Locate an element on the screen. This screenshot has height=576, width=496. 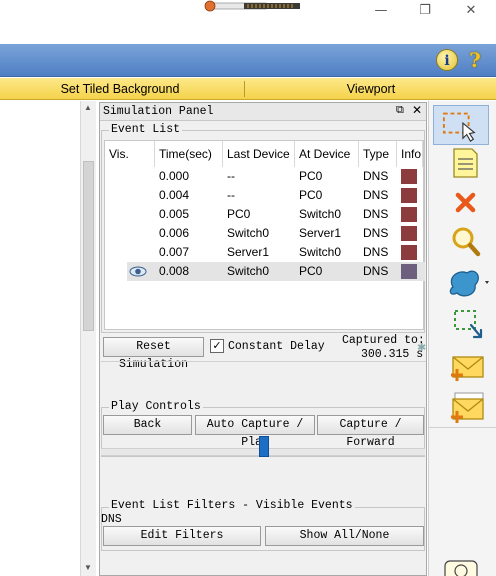
edit-filters-button: Edit Filters is located at coordinates (182, 536).